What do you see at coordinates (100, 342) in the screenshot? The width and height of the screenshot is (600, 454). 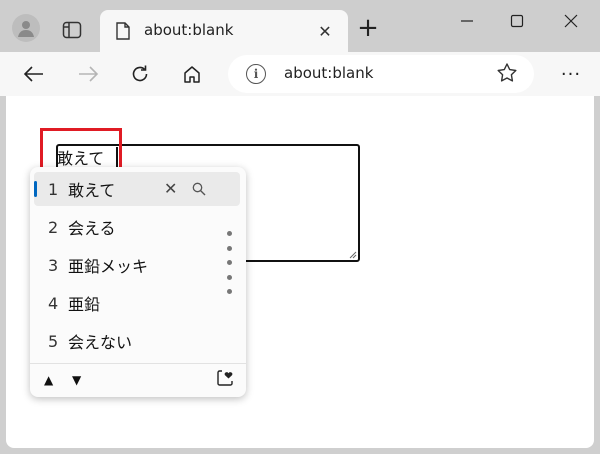 I see `candidate-text: 会えない` at bounding box center [100, 342].